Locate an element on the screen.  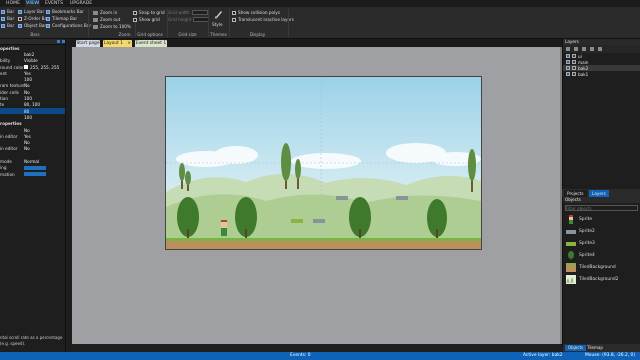
tab-home: HOME is located at coordinates (13, 3).